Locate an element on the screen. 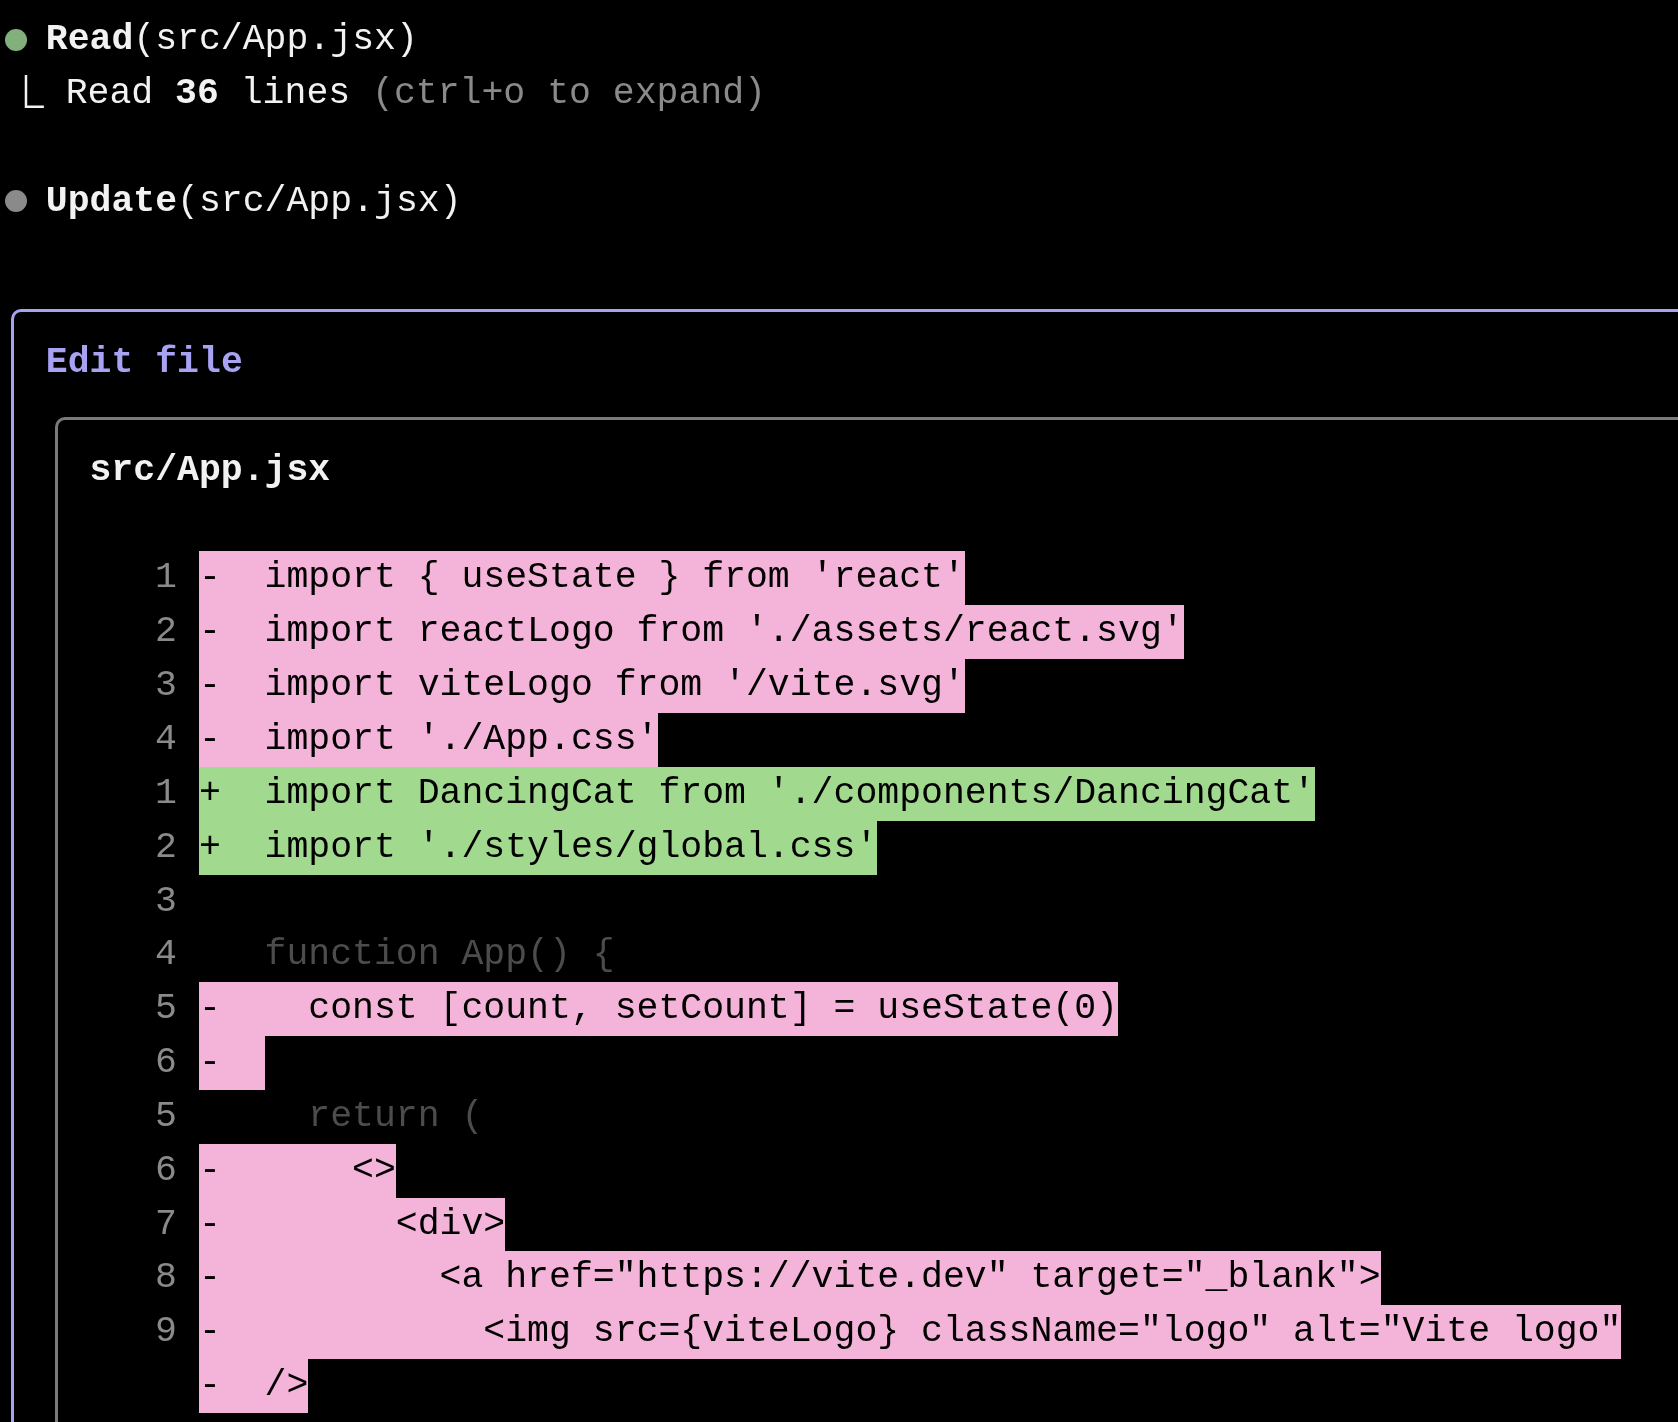 This screenshot has height=1422, width=1678. line-number: 8 is located at coordinates (165, 1278).